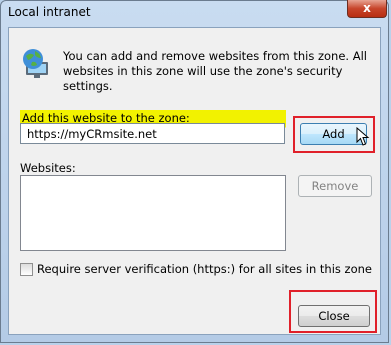 Image resolution: width=391 pixels, height=345 pixels. I want to click on websites-label: Websites:, so click(48, 168).